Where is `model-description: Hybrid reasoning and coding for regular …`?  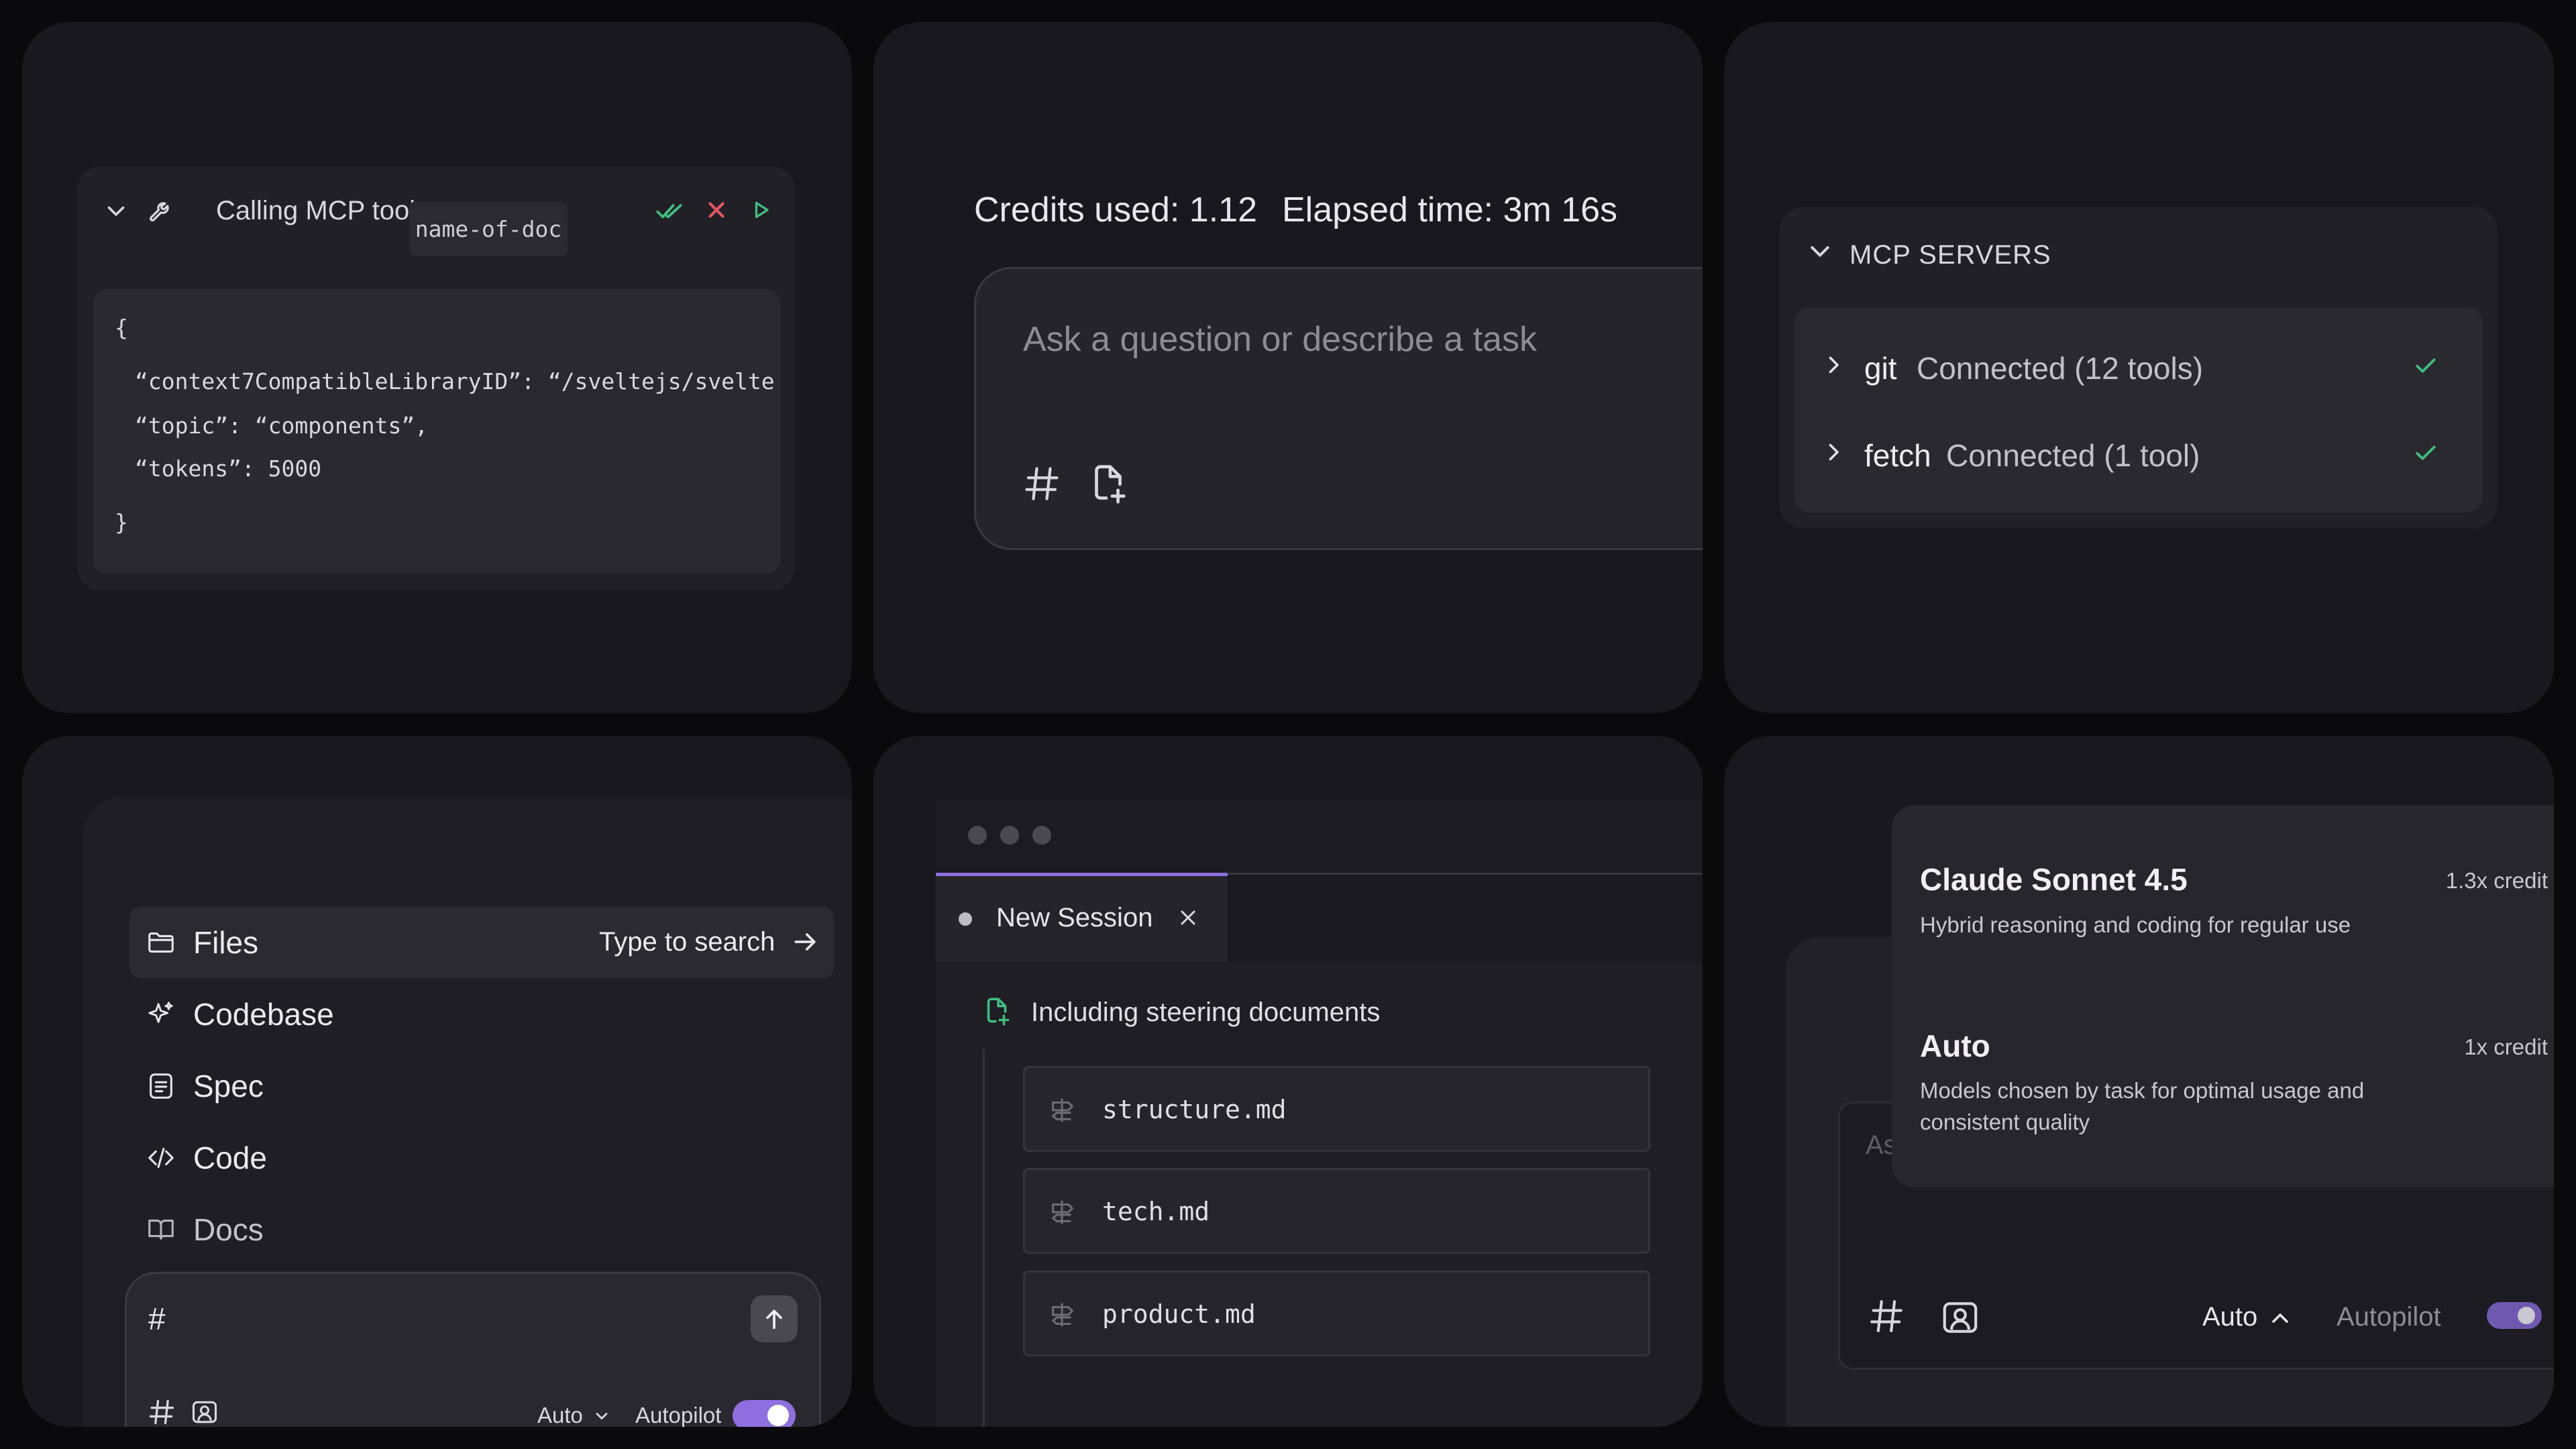 model-description: Hybrid reasoning and coding for regular … is located at coordinates (2135, 924).